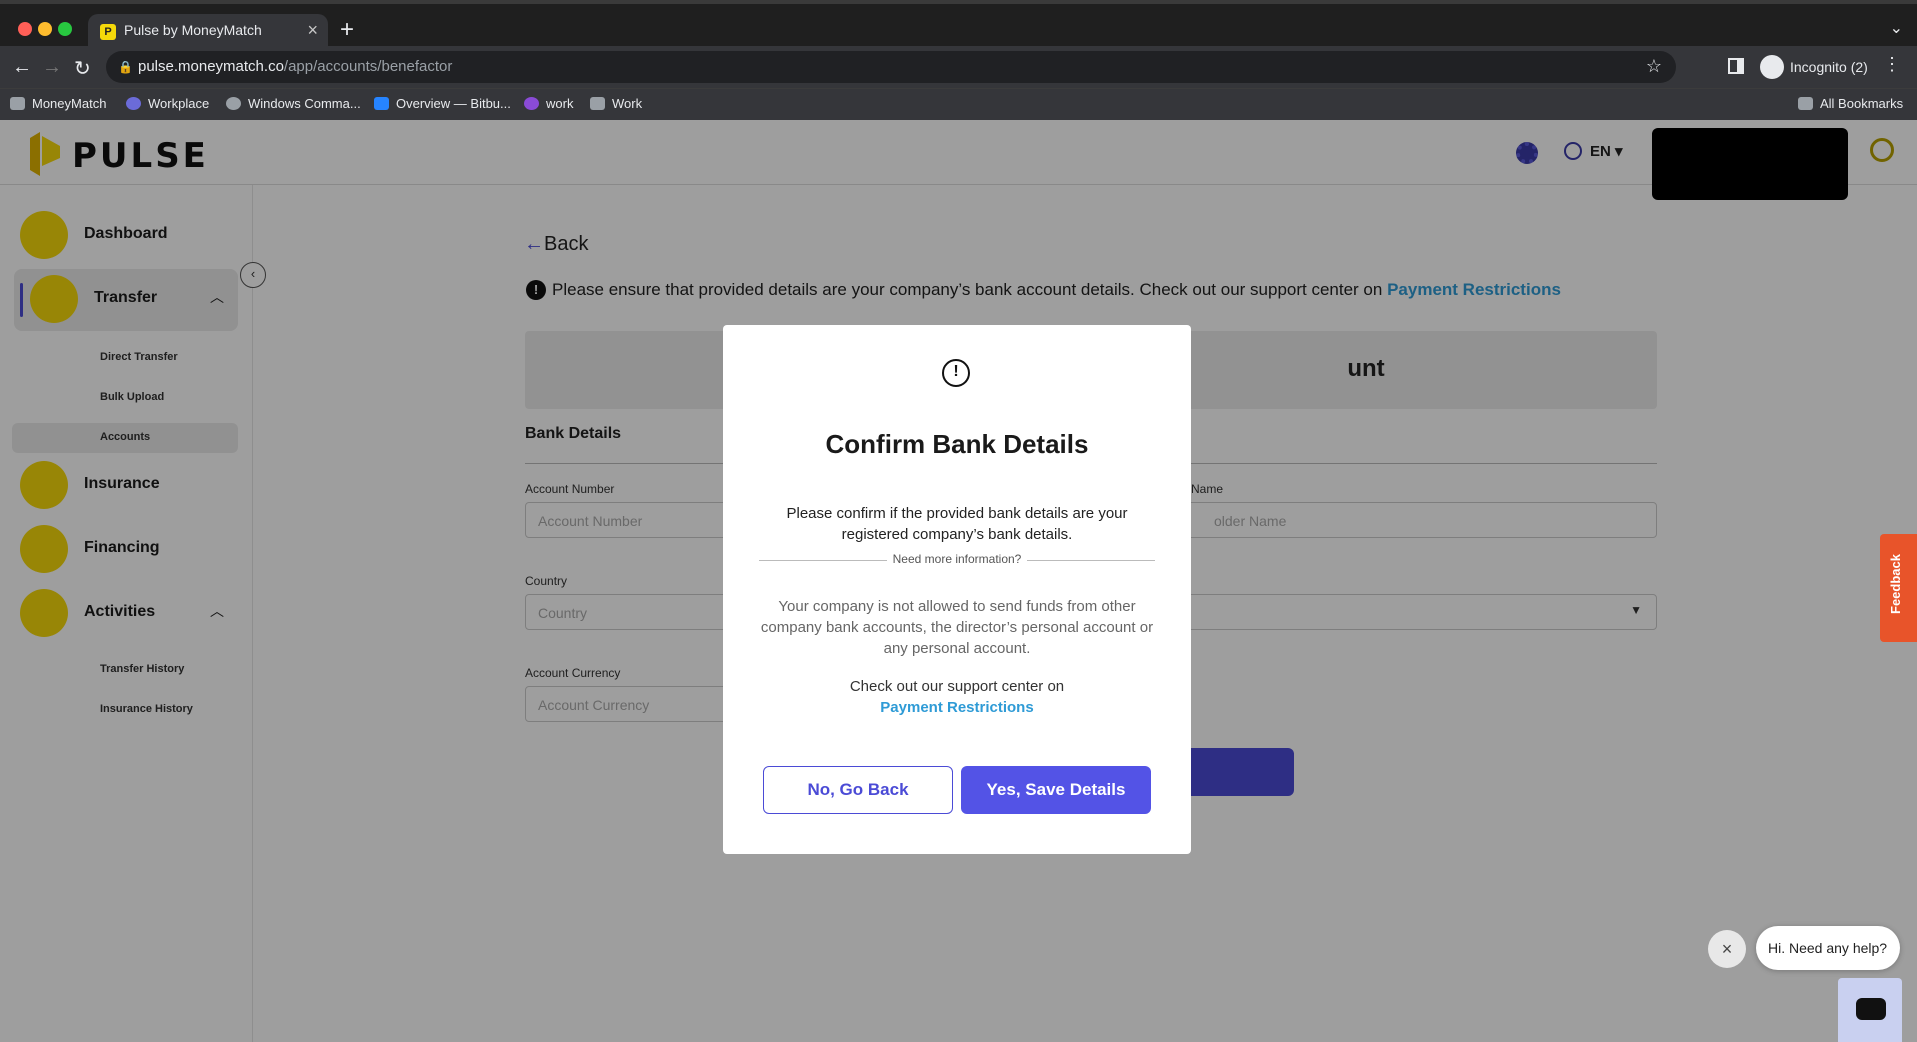 This screenshot has width=1917, height=1042. I want to click on profile-label: Incognito (2), so click(1829, 67).